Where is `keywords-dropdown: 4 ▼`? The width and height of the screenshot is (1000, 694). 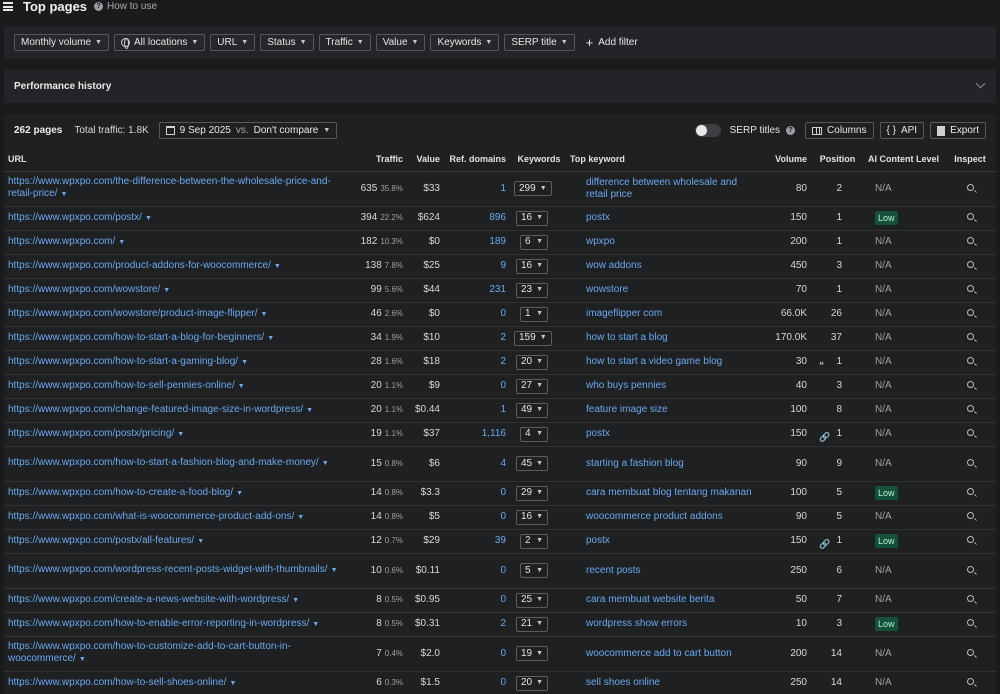 keywords-dropdown: 4 ▼ is located at coordinates (534, 434).